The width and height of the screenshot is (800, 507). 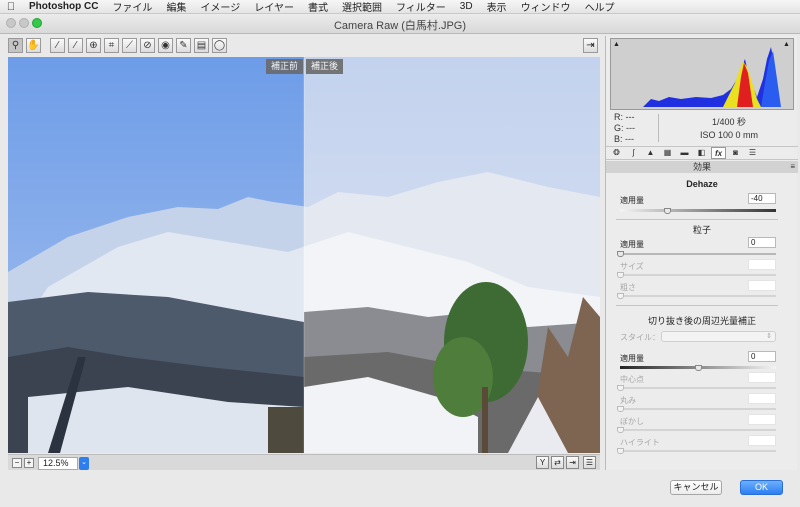 I want to click on dehaze-amount-label: 適用量, so click(x=632, y=200).